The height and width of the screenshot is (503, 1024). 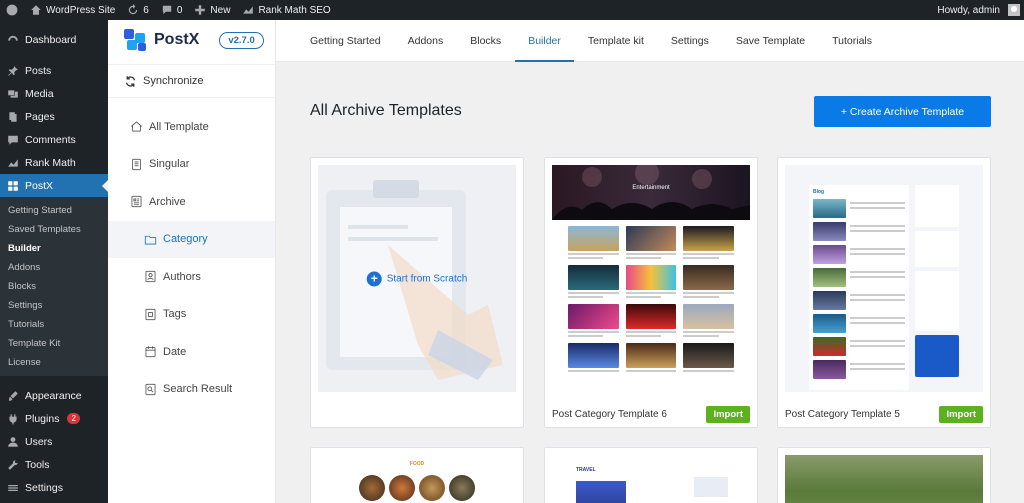 I want to click on menu-item-dashboard: Dashboard, so click(x=54, y=39).